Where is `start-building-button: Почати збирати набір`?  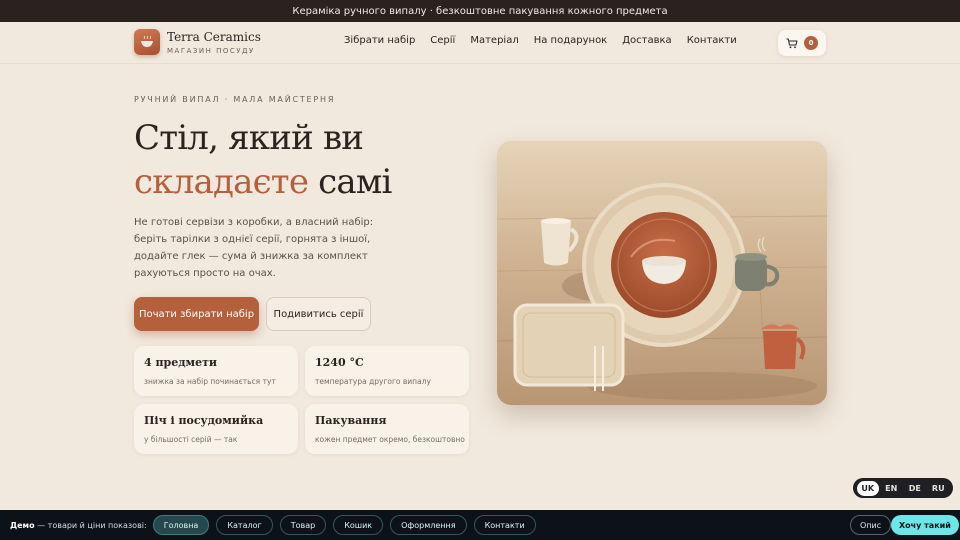 start-building-button: Почати збирати набір is located at coordinates (196, 314).